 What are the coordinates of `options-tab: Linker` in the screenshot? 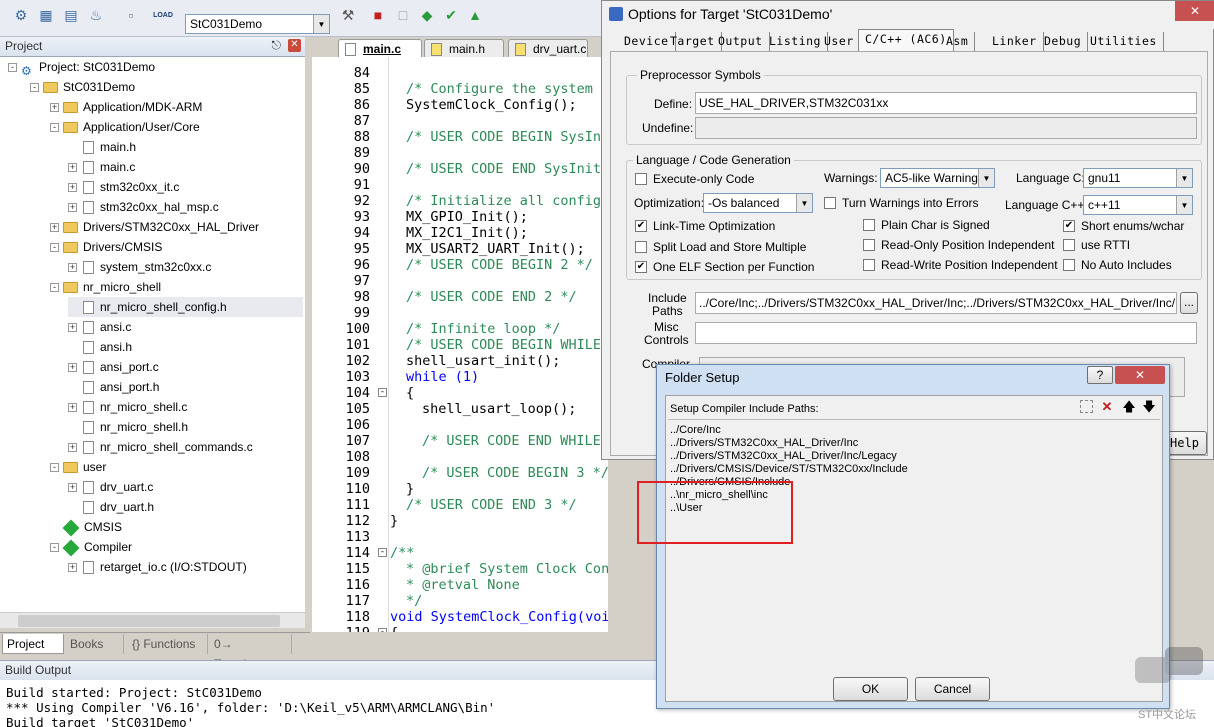 It's located at (1015, 42).